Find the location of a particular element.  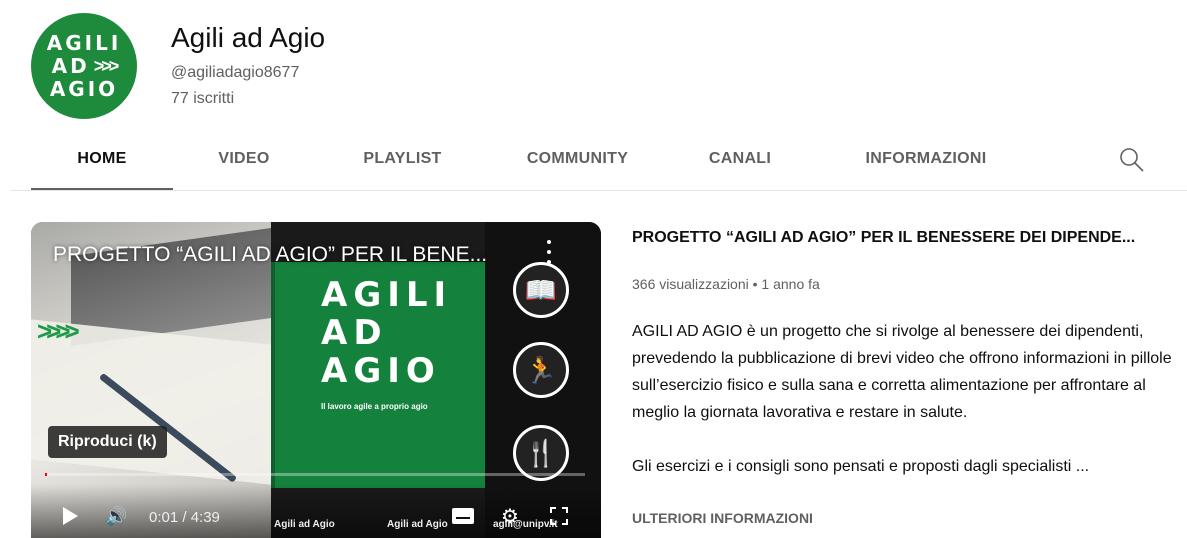

volume-icon: 🔊 is located at coordinates (116, 516).